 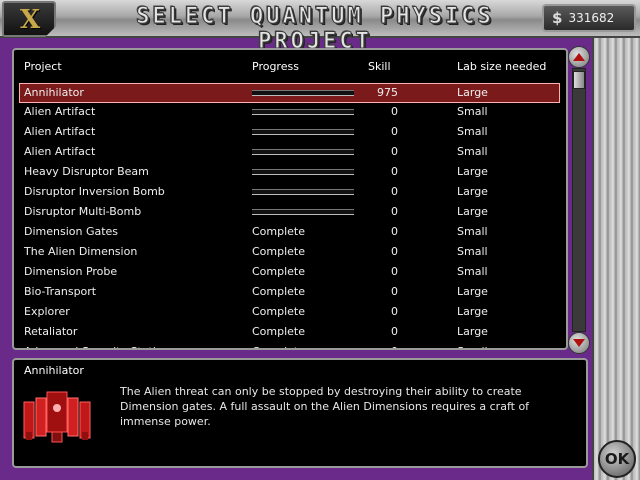 What do you see at coordinates (617, 459) in the screenshot?
I see `ok-button: OK` at bounding box center [617, 459].